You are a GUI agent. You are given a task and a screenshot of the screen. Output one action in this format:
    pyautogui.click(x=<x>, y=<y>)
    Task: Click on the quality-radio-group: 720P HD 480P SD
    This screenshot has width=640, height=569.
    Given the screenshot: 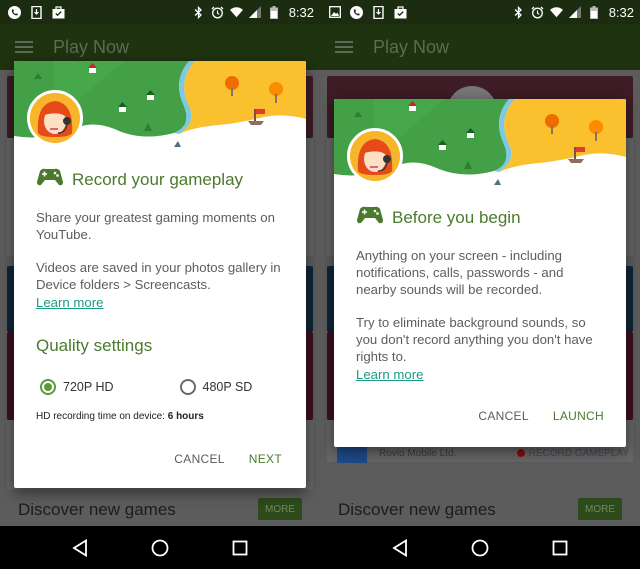 What is the action you would take?
    pyautogui.click(x=160, y=387)
    